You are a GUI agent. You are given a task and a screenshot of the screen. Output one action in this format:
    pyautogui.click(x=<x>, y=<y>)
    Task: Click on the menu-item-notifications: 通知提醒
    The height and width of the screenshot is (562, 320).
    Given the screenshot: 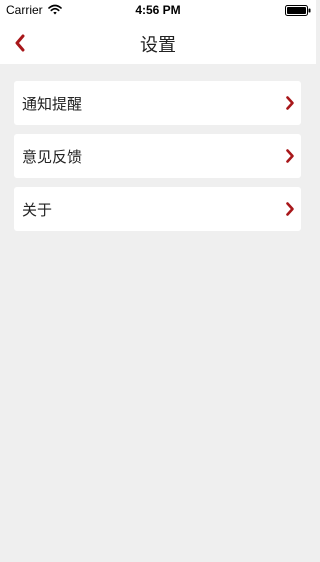 What is the action you would take?
    pyautogui.click(x=157, y=103)
    